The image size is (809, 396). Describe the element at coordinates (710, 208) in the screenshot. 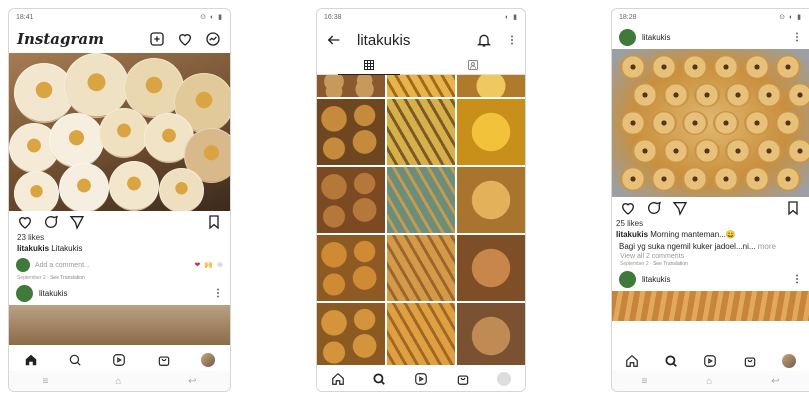

I see `post-actions` at that location.